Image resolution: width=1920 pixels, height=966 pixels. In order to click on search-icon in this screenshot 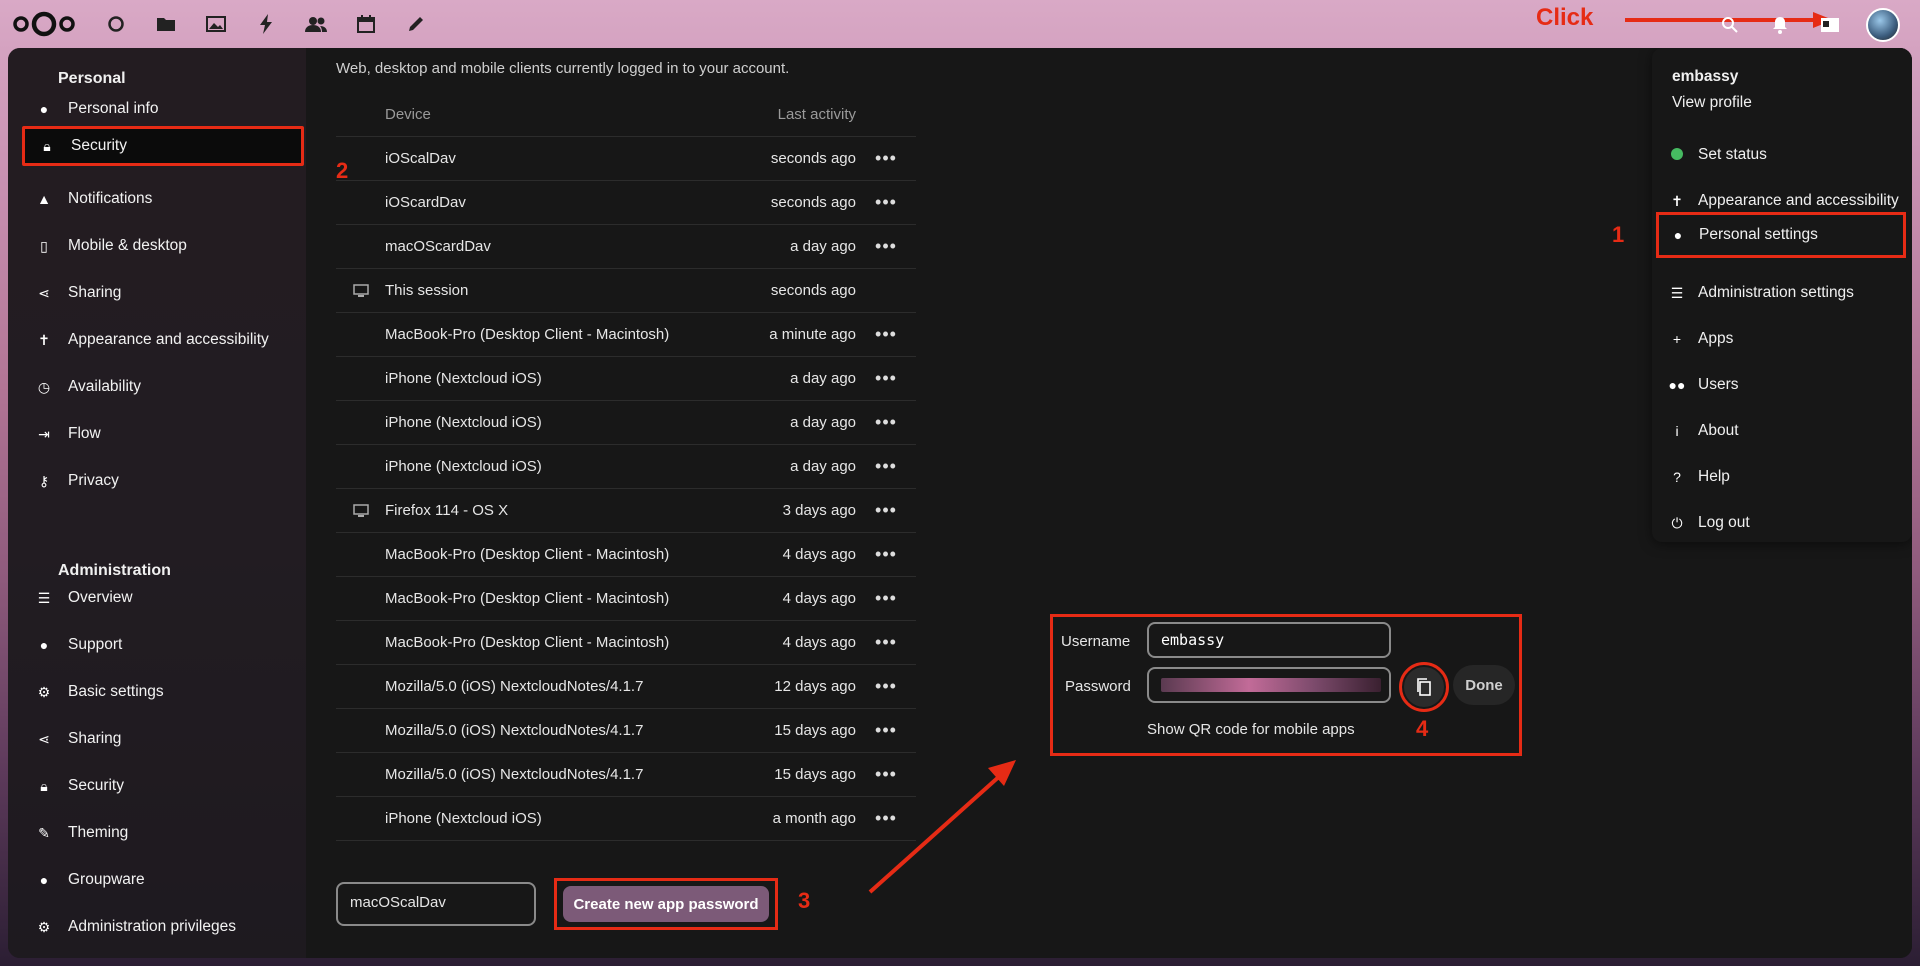, I will do `click(1730, 25)`.